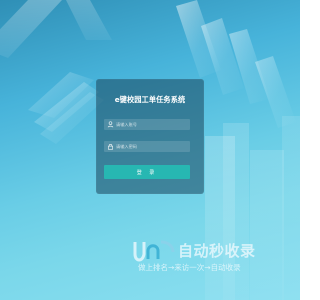 The image size is (320, 300). Describe the element at coordinates (150, 136) in the screenshot. I see `login-card: e键校园工单任务系统 登 录` at that location.